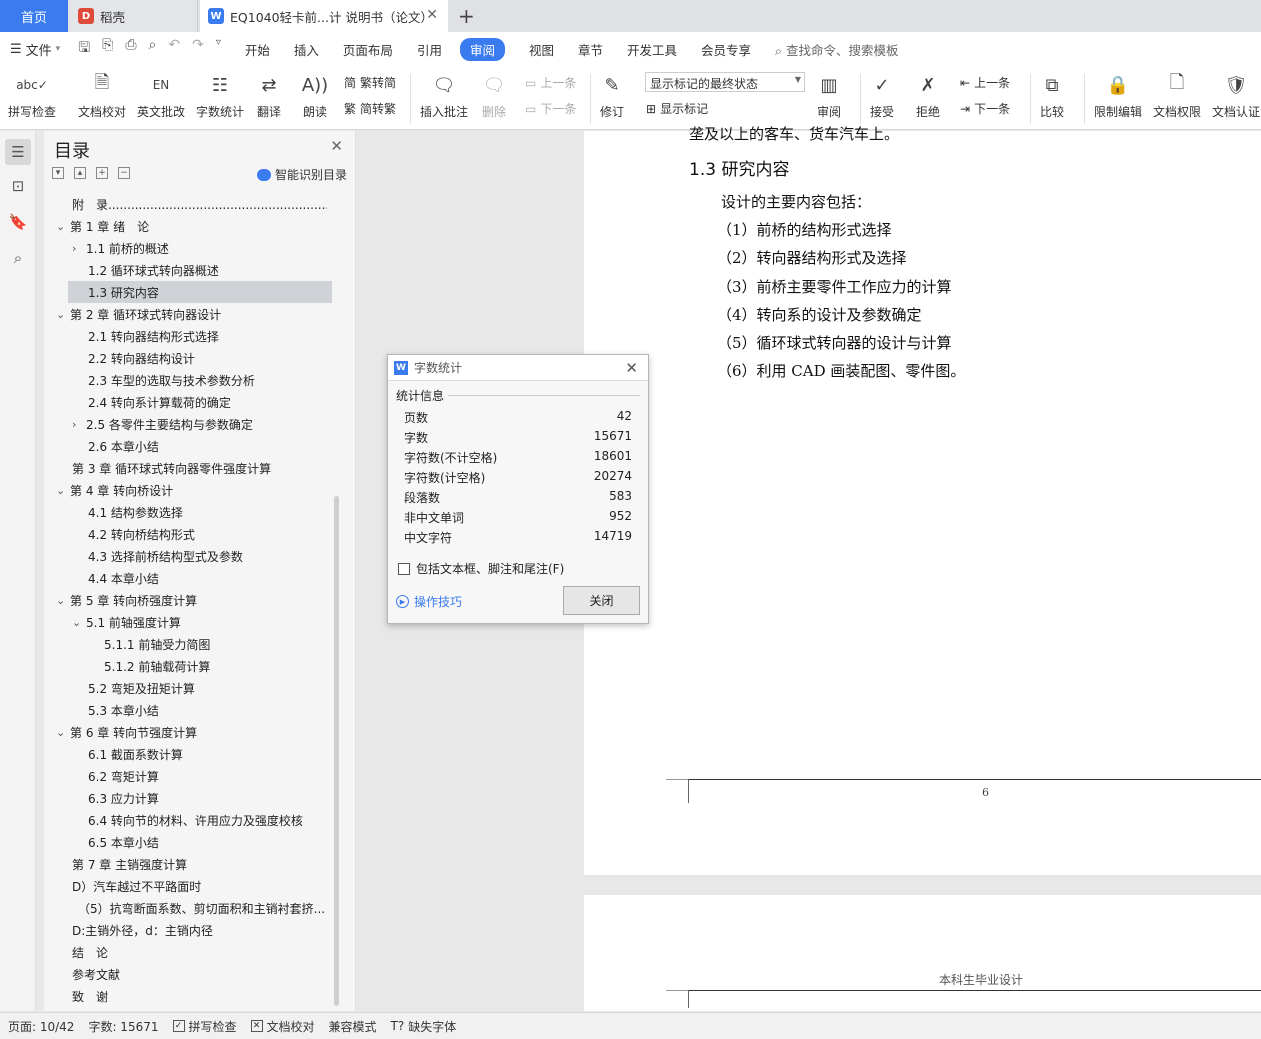 The image size is (1261, 1039). What do you see at coordinates (429, 49) in the screenshot?
I see `menu-references: 引用` at bounding box center [429, 49].